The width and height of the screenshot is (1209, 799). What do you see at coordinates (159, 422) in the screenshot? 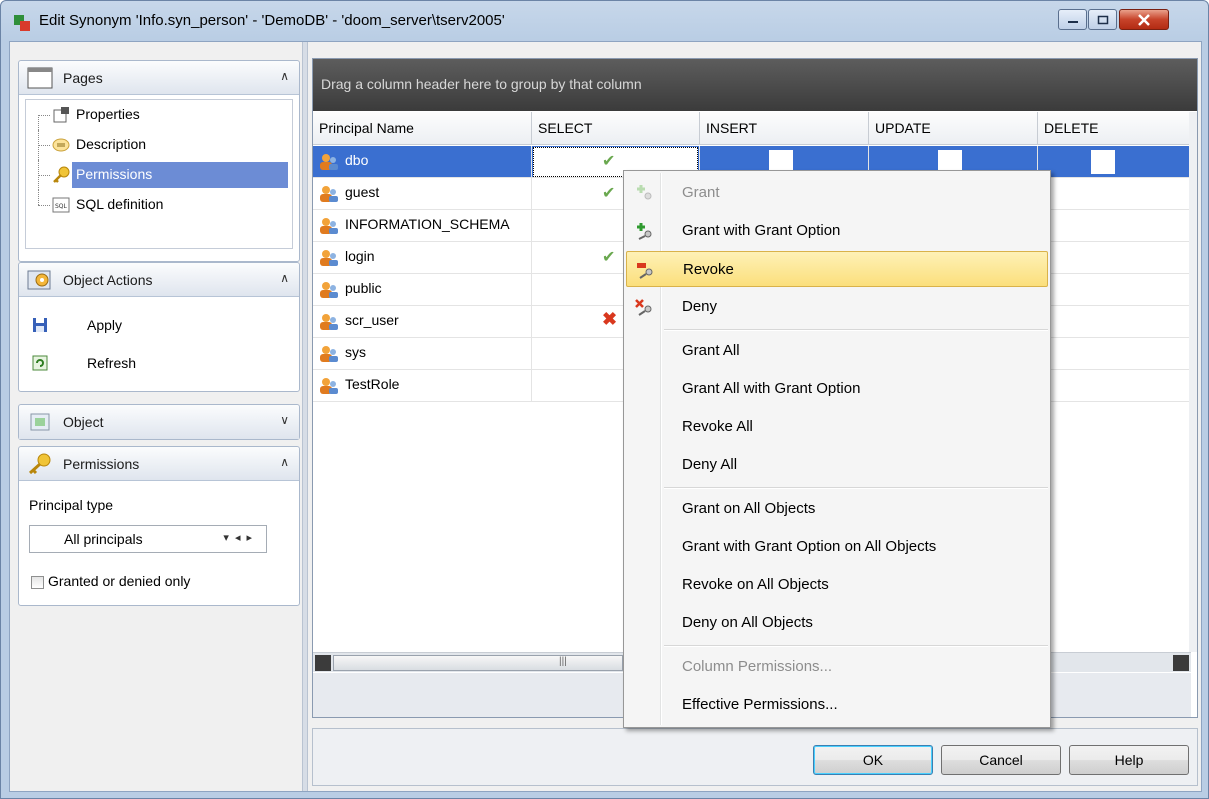
I see `object-panel-header: Object ∨` at bounding box center [159, 422].